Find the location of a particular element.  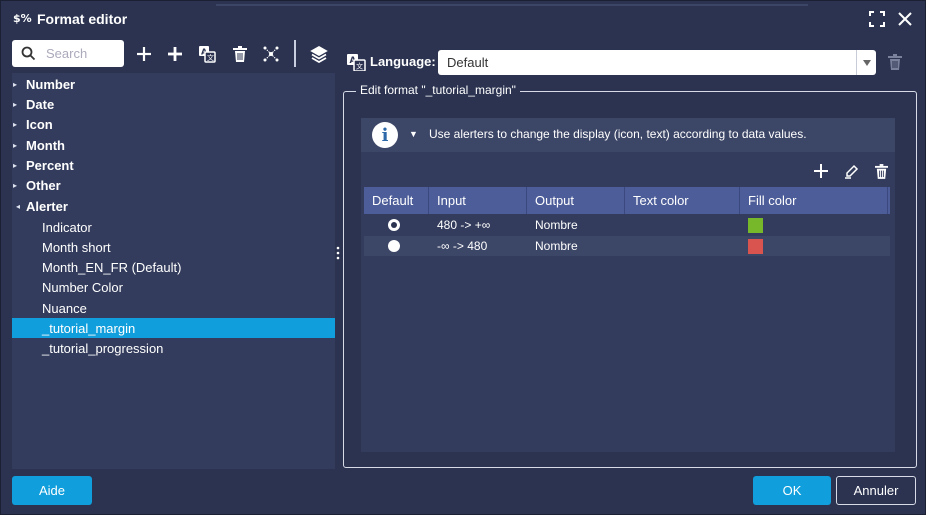

column-header-output: Output is located at coordinates (576, 200).